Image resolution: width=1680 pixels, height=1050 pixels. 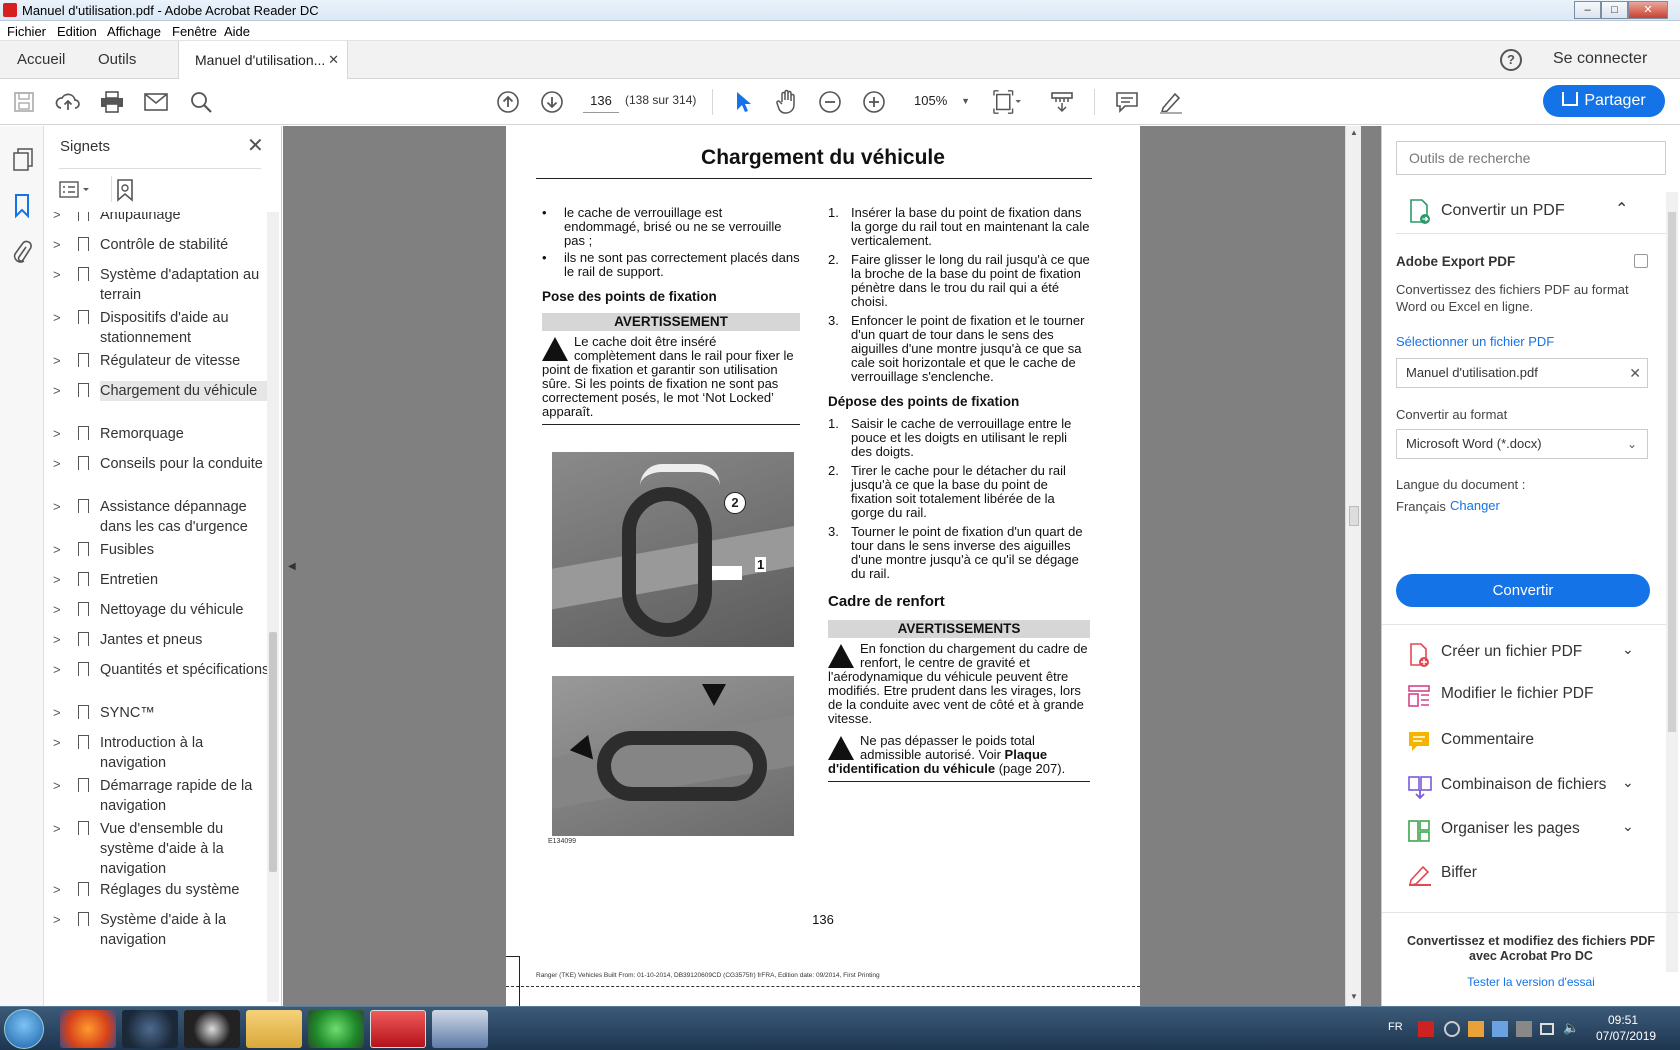 What do you see at coordinates (1531, 695) in the screenshot?
I see `tool-edit-pdf: Modifier le fichier PDF` at bounding box center [1531, 695].